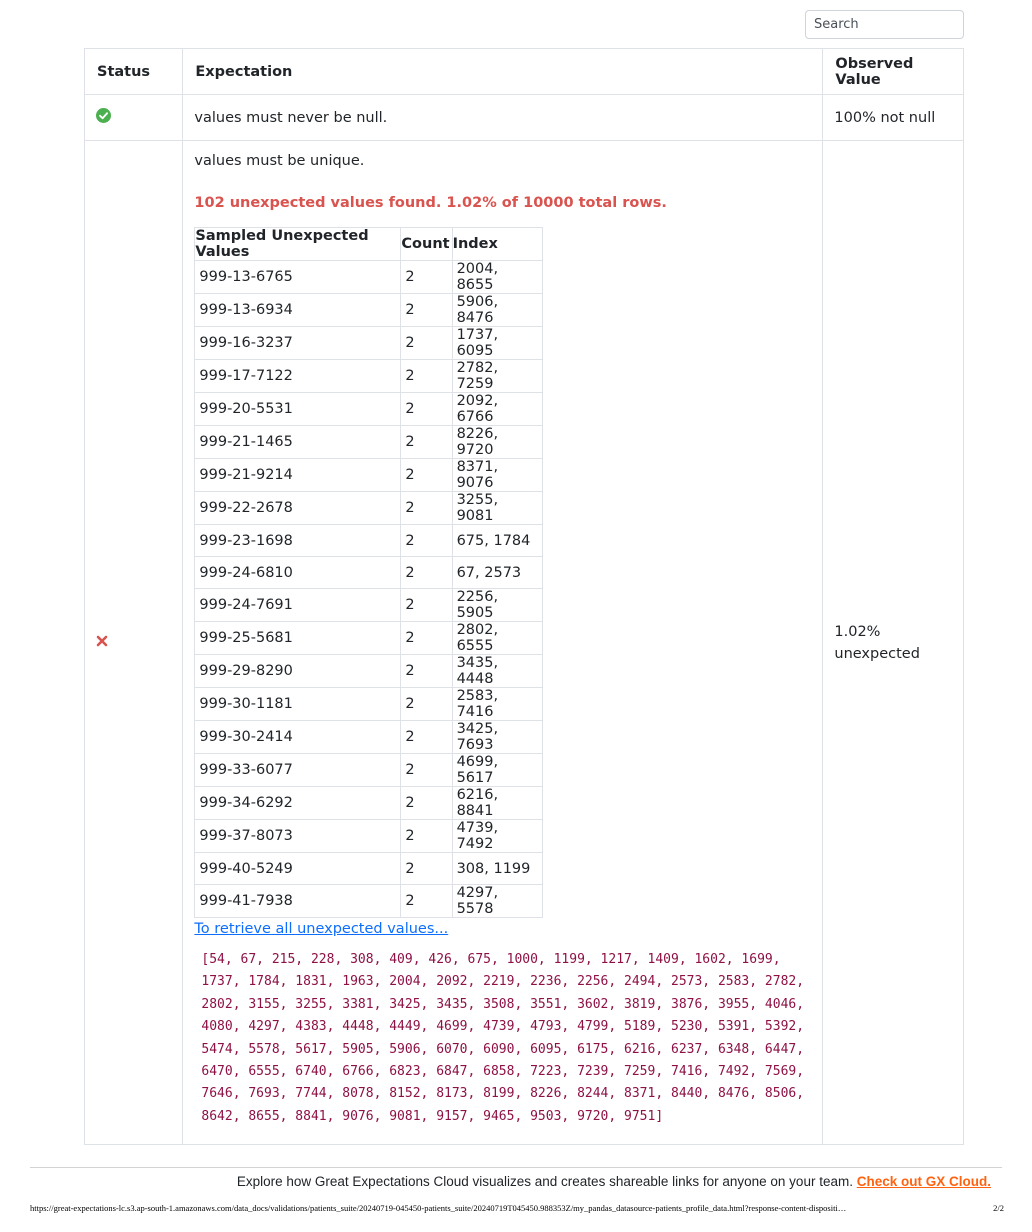 The image size is (1032, 1232). I want to click on sample-value: 999-41-7938, so click(298, 901).